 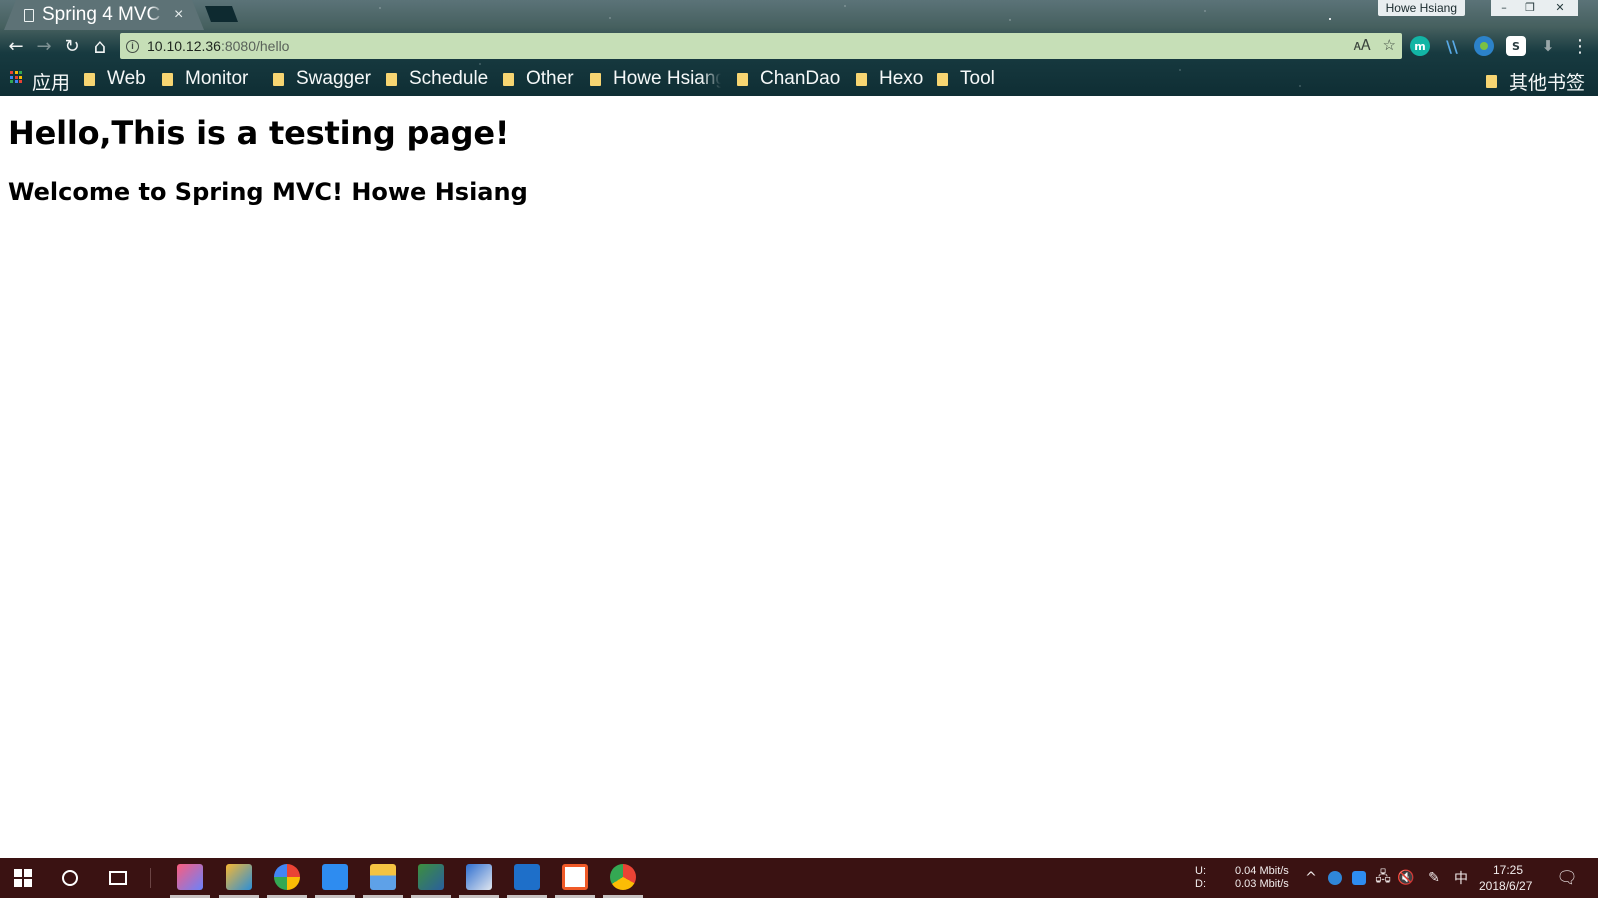 I want to click on s-extension-icon: S, so click(x=1516, y=46).